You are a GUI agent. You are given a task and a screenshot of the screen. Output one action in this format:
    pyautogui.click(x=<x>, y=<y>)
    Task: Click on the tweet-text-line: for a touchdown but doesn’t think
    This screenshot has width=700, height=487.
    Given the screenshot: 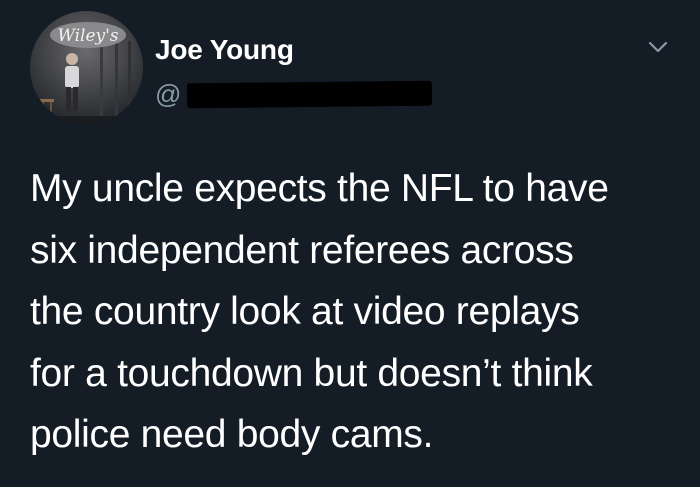 What is the action you would take?
    pyautogui.click(x=311, y=373)
    